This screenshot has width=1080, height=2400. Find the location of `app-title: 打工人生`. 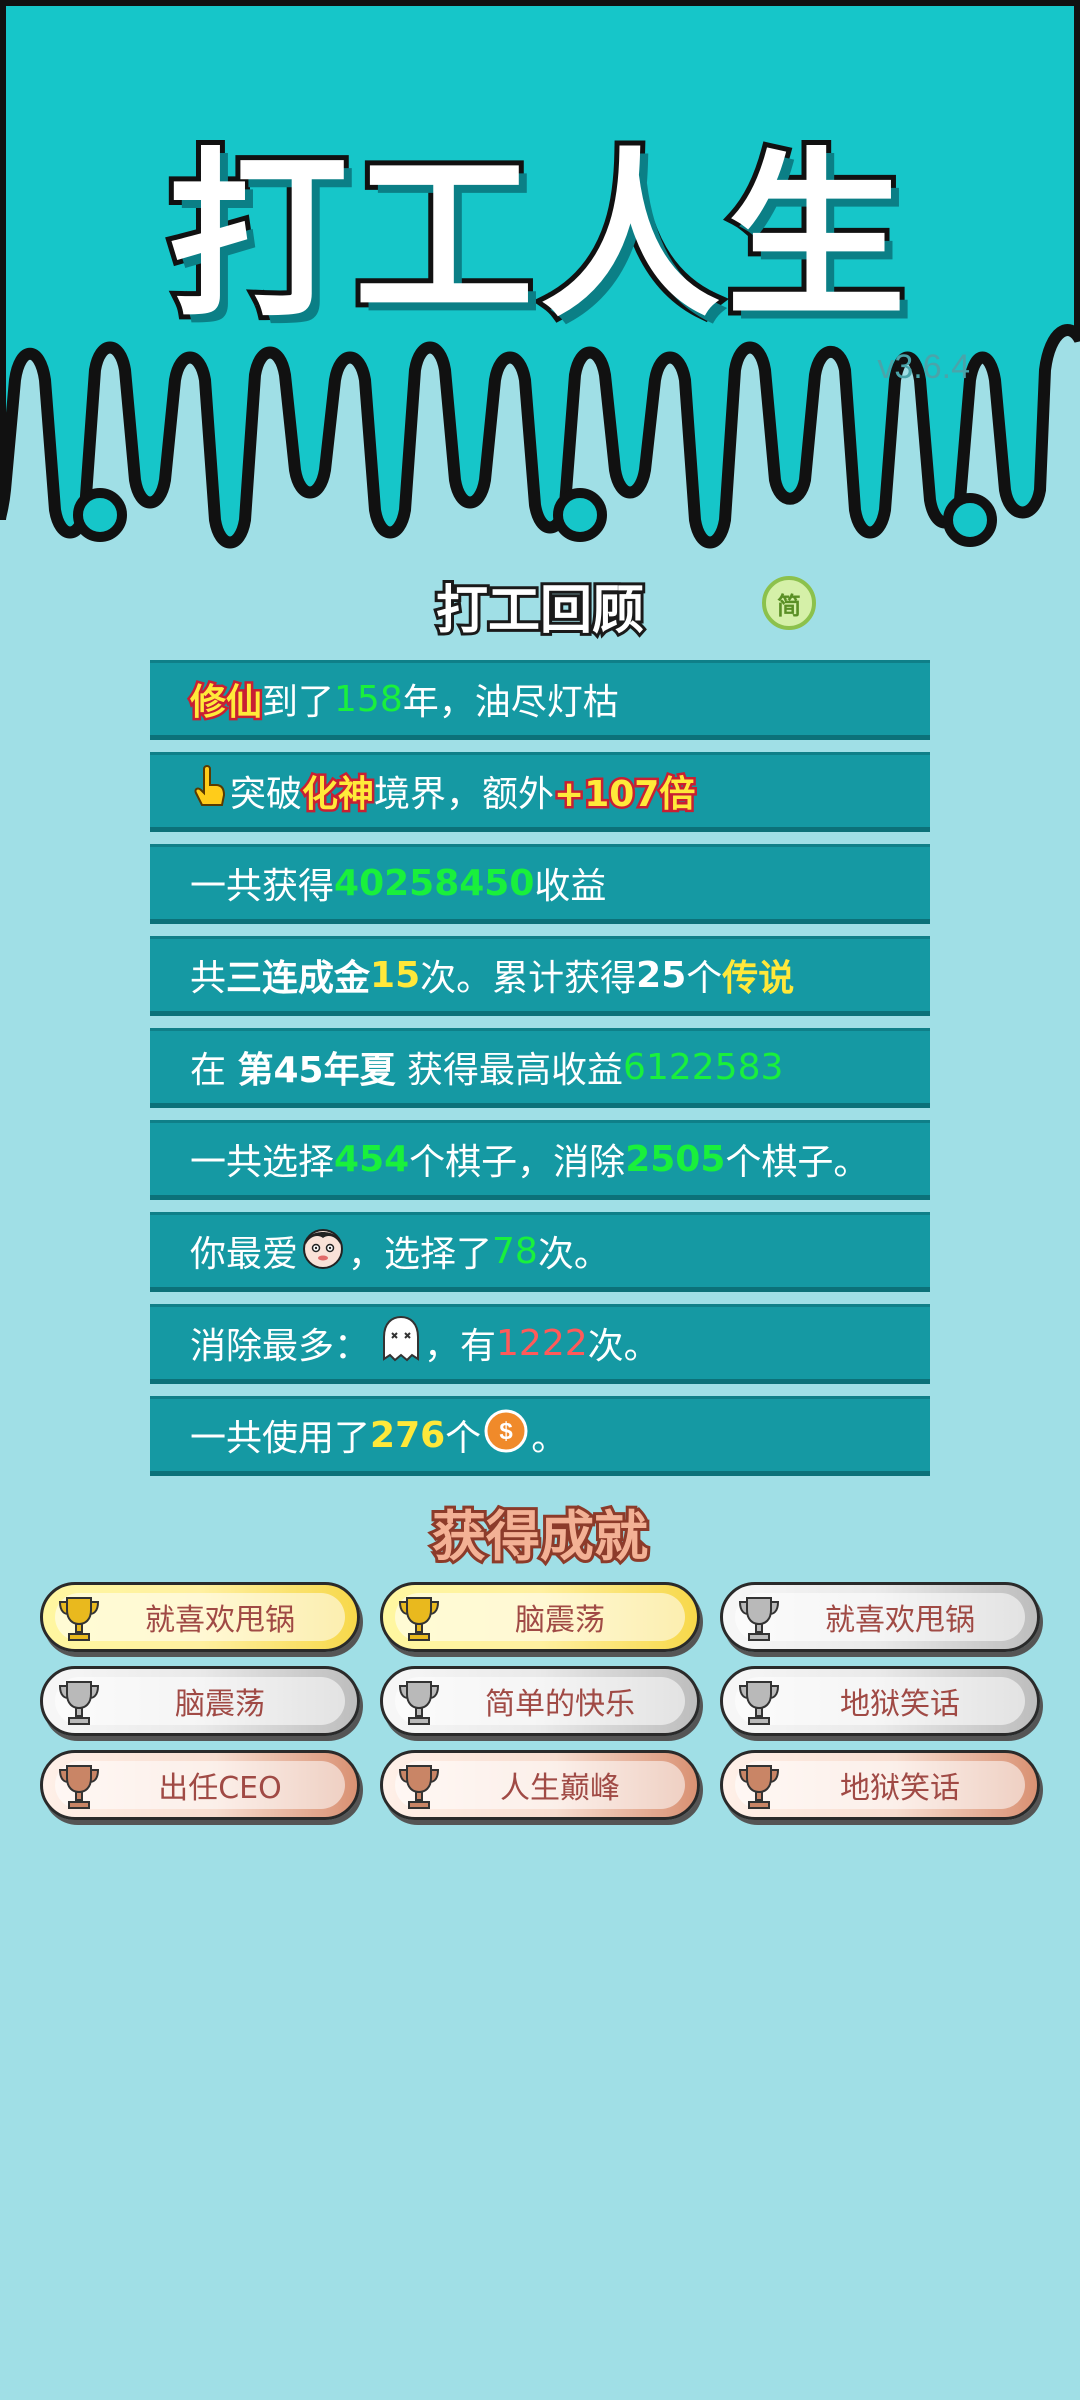

app-title: 打工人生 is located at coordinates (537, 237).